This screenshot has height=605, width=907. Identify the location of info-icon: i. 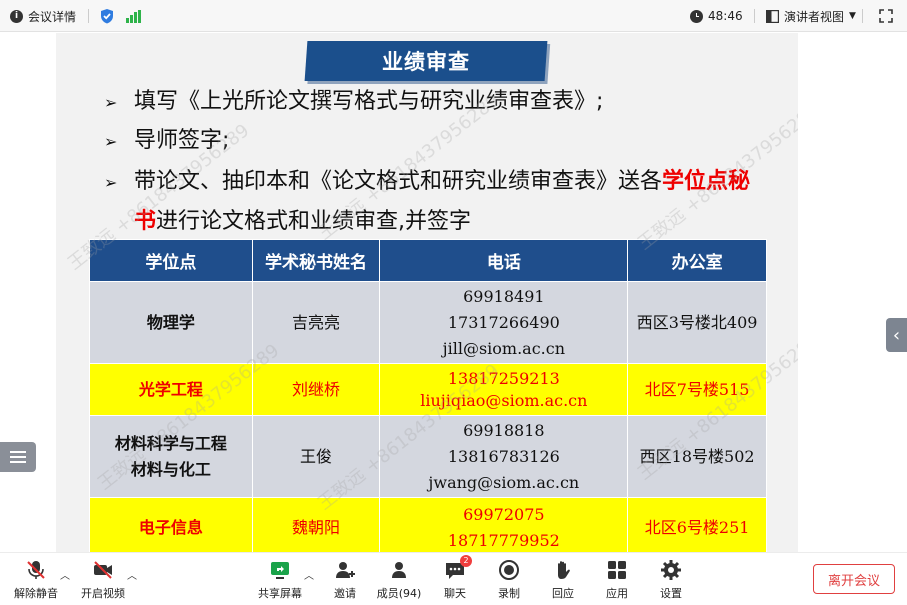
(16, 16).